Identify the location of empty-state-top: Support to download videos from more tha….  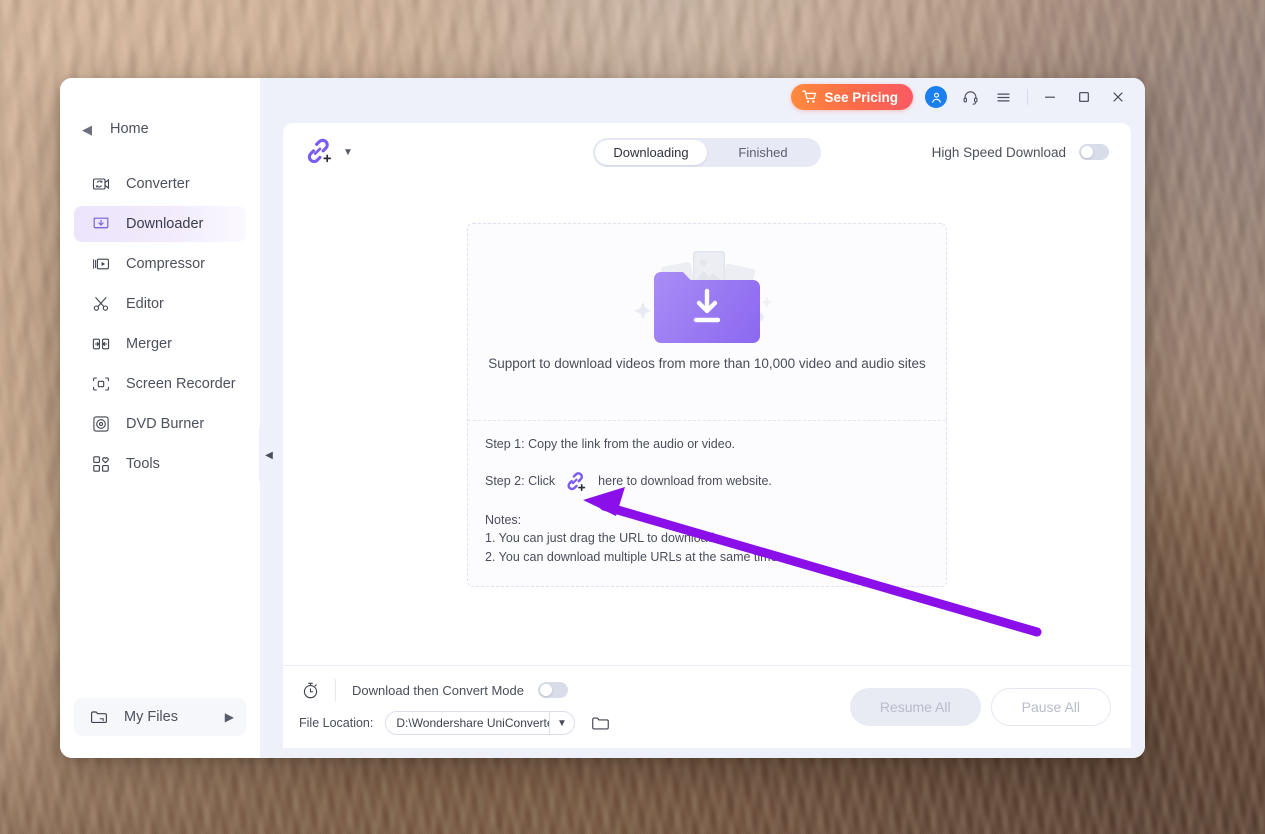
(707, 322).